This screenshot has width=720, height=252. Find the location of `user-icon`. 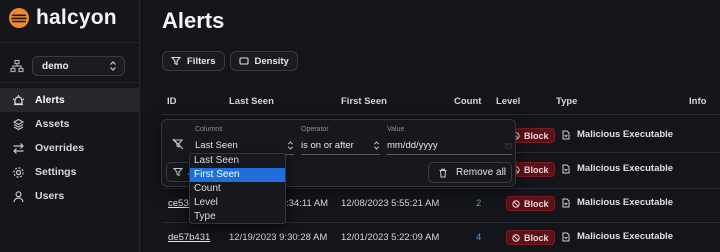

user-icon is located at coordinates (18, 196).